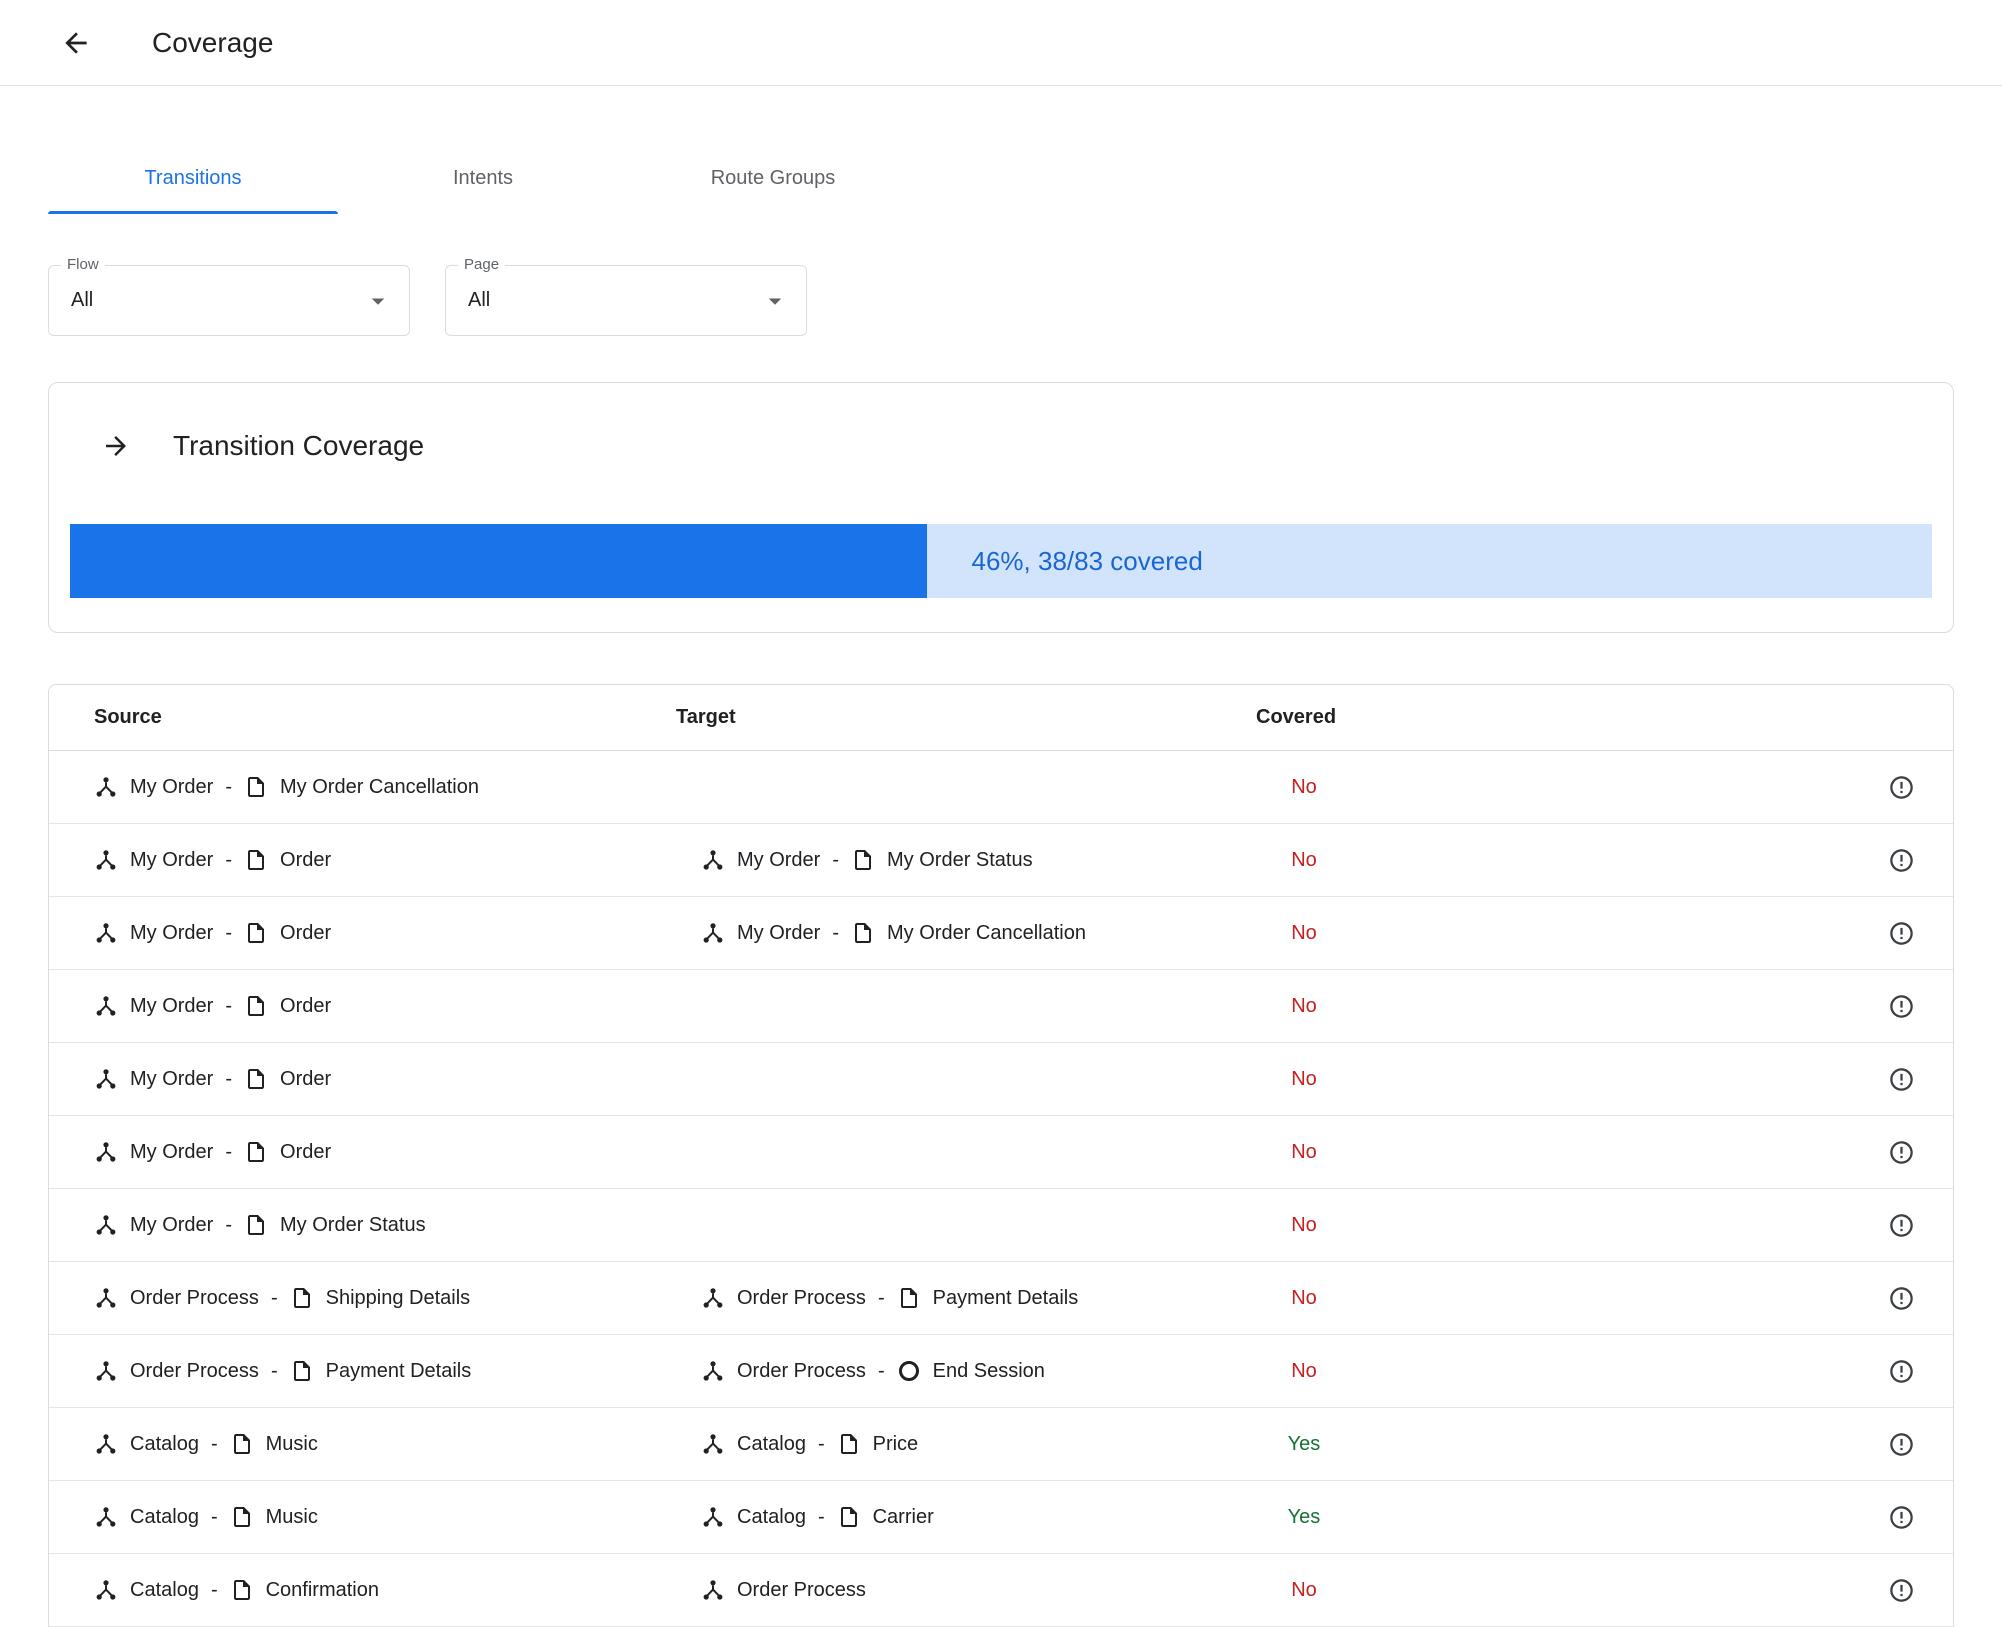 This screenshot has height=1627, width=2002. What do you see at coordinates (378, 301) in the screenshot?
I see `chevron-down-icon` at bounding box center [378, 301].